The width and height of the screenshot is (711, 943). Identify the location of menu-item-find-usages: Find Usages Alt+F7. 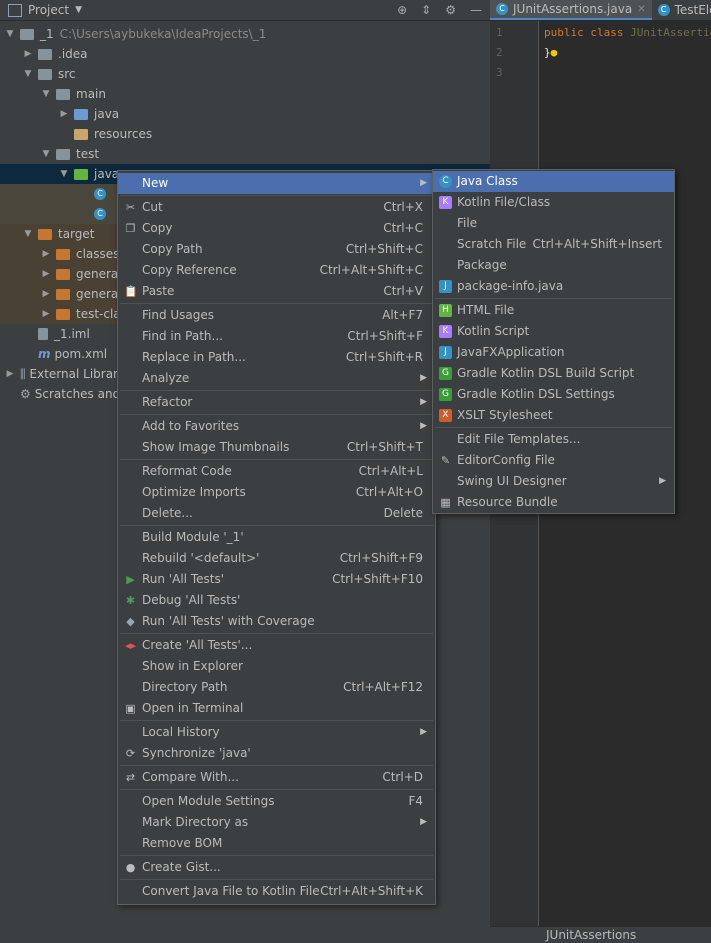
(276, 315).